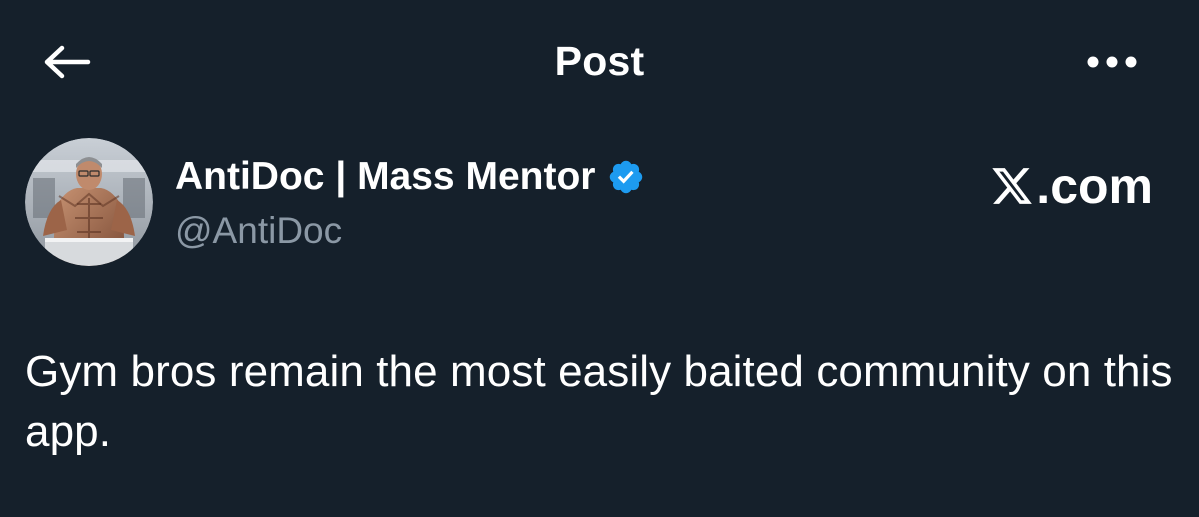  Describe the element at coordinates (1012, 186) in the screenshot. I see `x-logo-icon` at that location.